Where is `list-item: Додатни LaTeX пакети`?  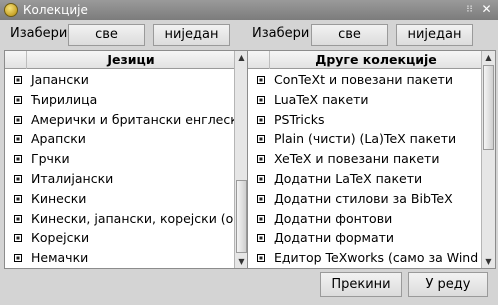
list-item: Додатни LaTeX пакети is located at coordinates (364, 179).